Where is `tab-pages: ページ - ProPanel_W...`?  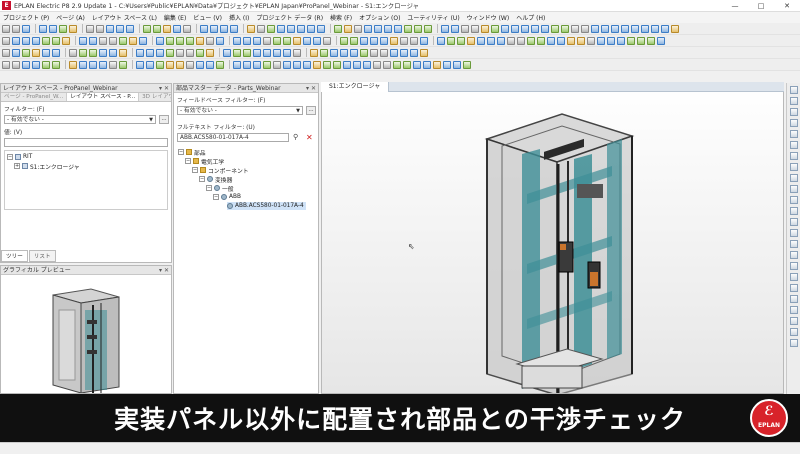 tab-pages: ページ - ProPanel_W... is located at coordinates (34, 97).